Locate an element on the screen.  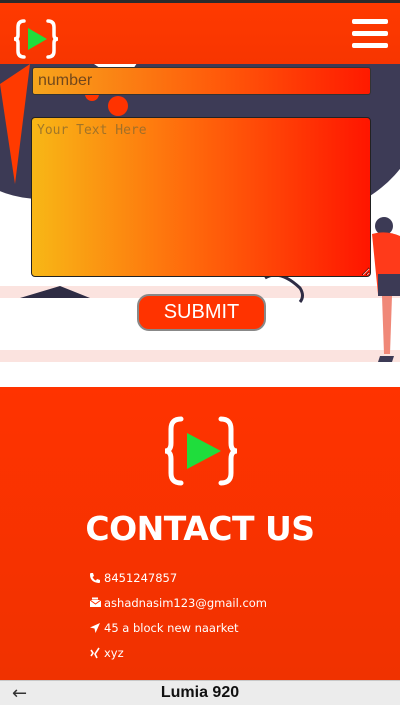
number-input is located at coordinates (201, 81).